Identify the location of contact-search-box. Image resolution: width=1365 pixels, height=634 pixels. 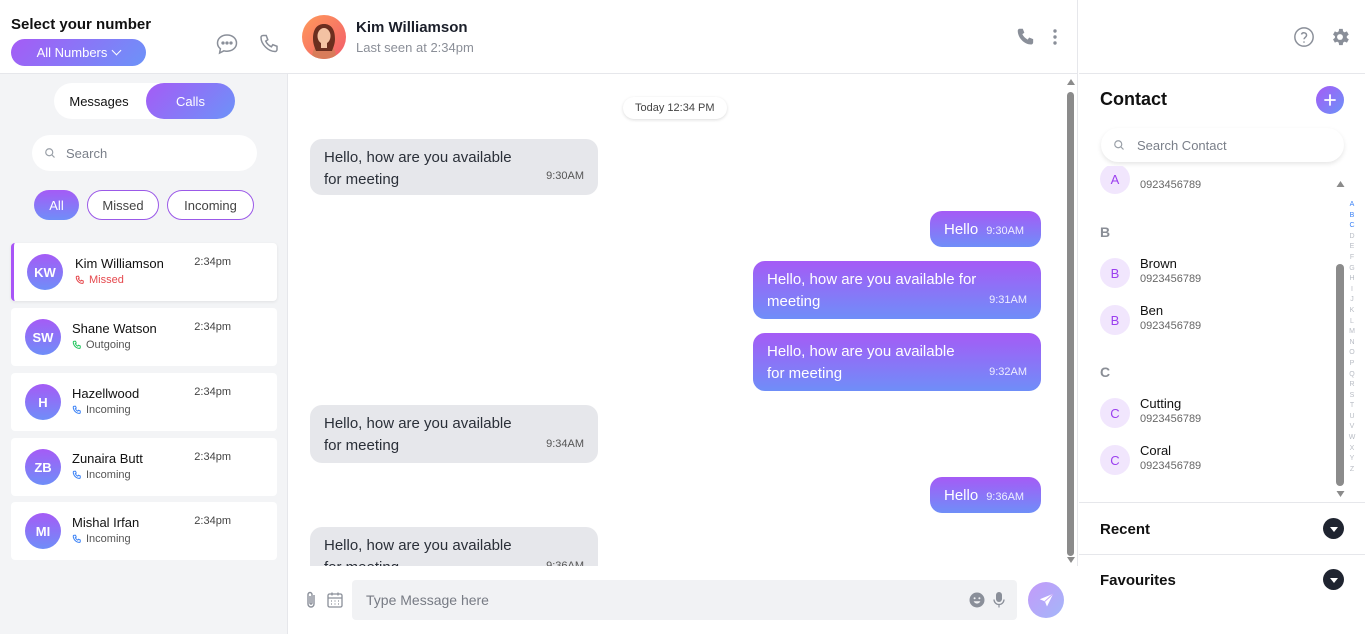
(1222, 145).